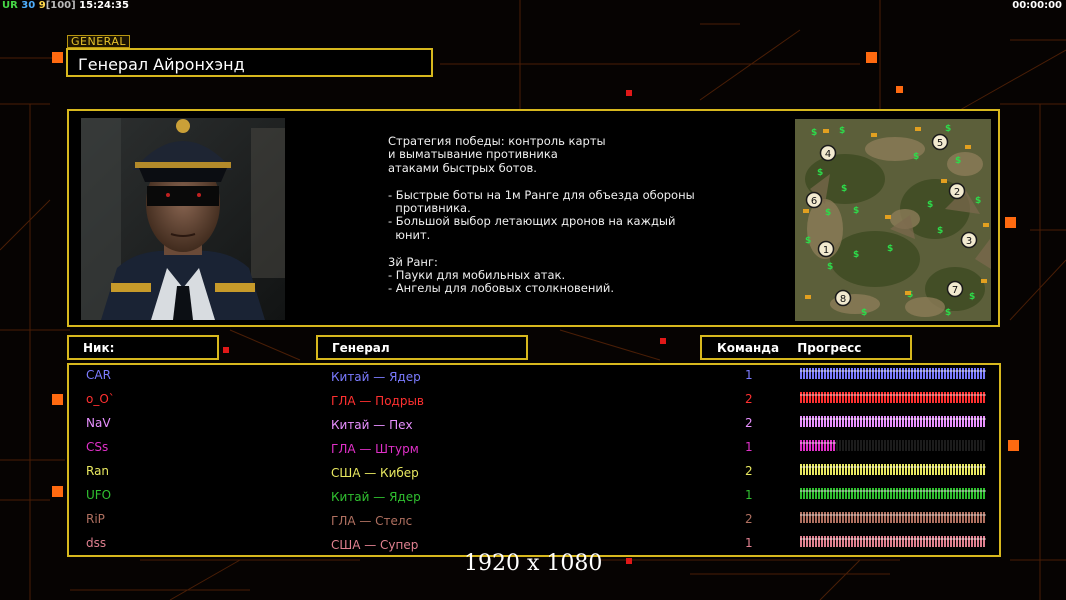 This screenshot has height=600, width=1066. Describe the element at coordinates (1037, 5) in the screenshot. I see `match-timer: 00:00:00` at that location.